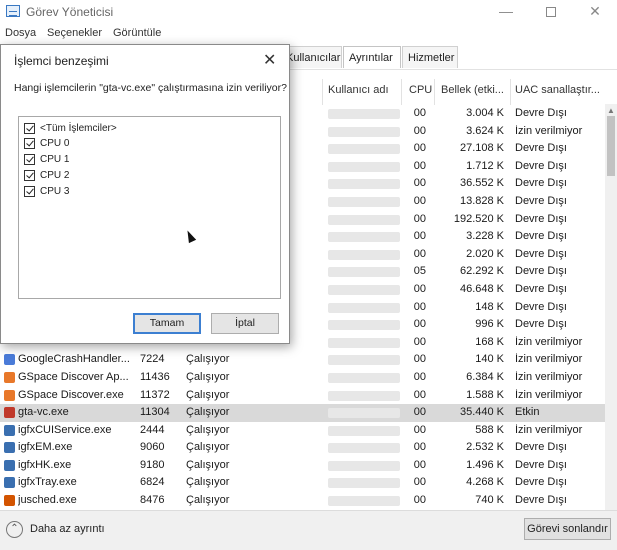  What do you see at coordinates (302, 413) in the screenshot?
I see `table-row: gta-vc.exe 11304 Çalışıyor 00 35.440 K Etkin` at bounding box center [302, 413].